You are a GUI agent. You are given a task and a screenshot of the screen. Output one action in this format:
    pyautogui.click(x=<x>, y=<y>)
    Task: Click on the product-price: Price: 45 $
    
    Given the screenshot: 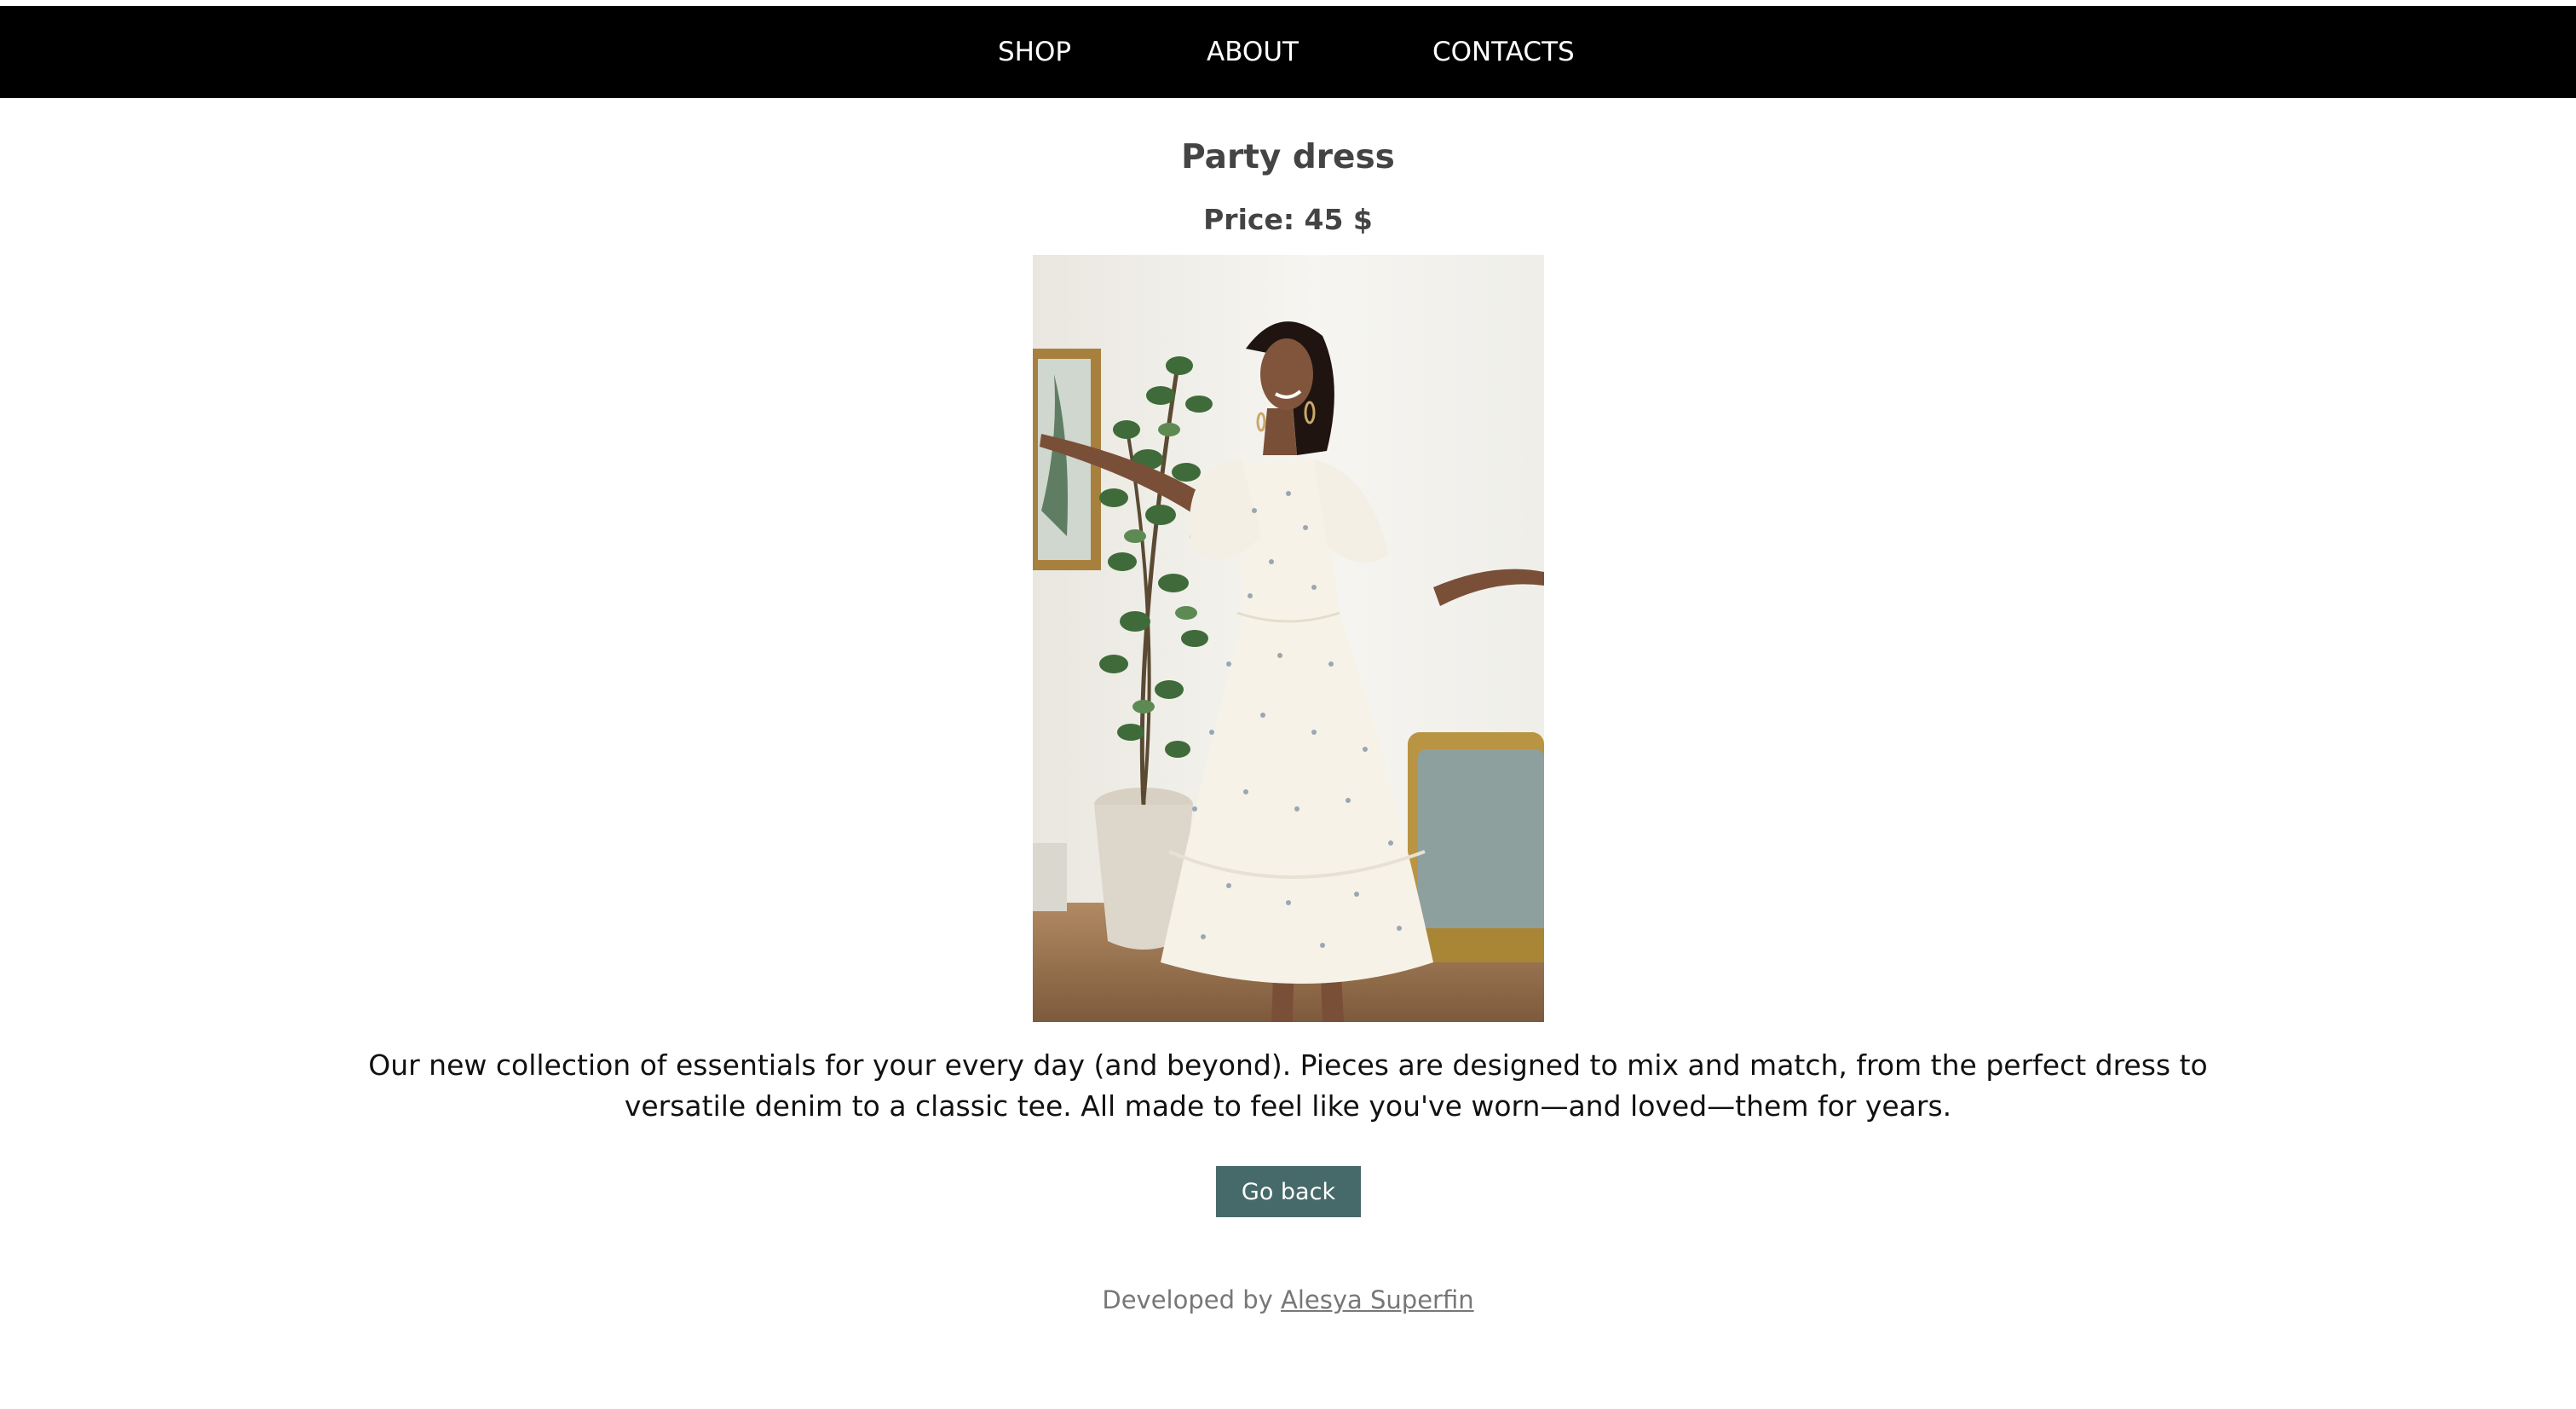 What is the action you would take?
    pyautogui.click(x=1288, y=220)
    